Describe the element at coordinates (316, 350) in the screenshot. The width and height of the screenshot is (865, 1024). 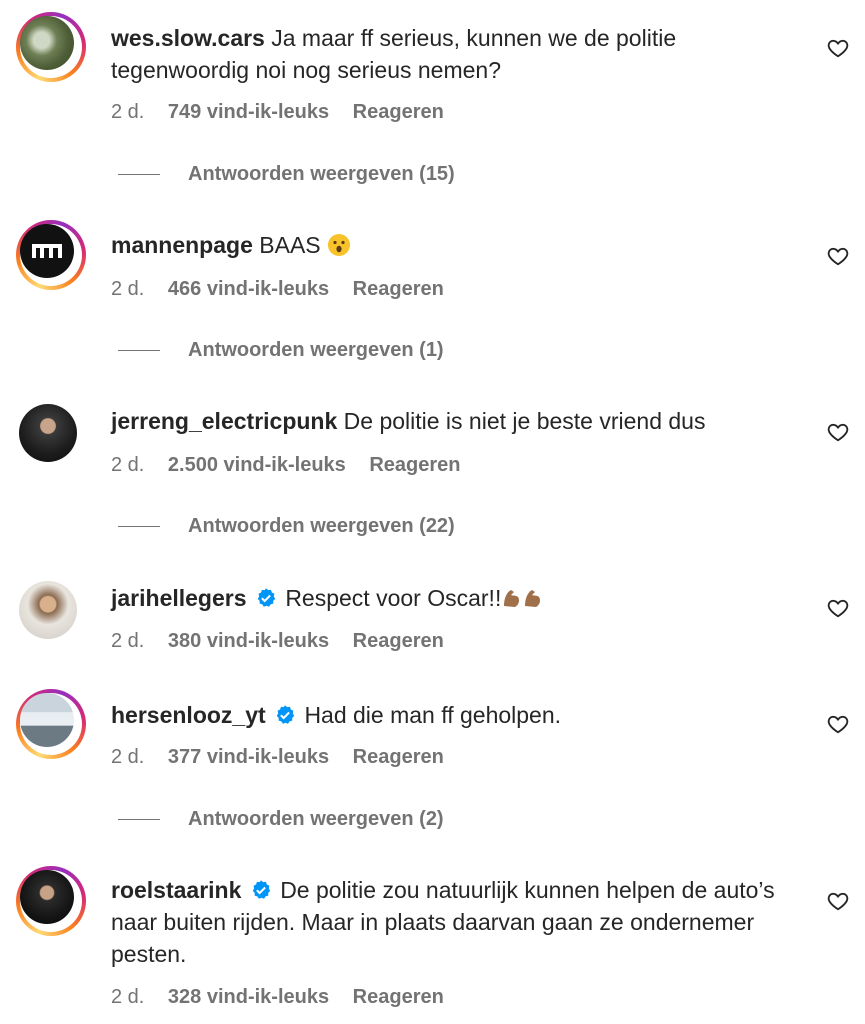
I see `view-replies-label: Antwoorden weergeven (1)` at that location.